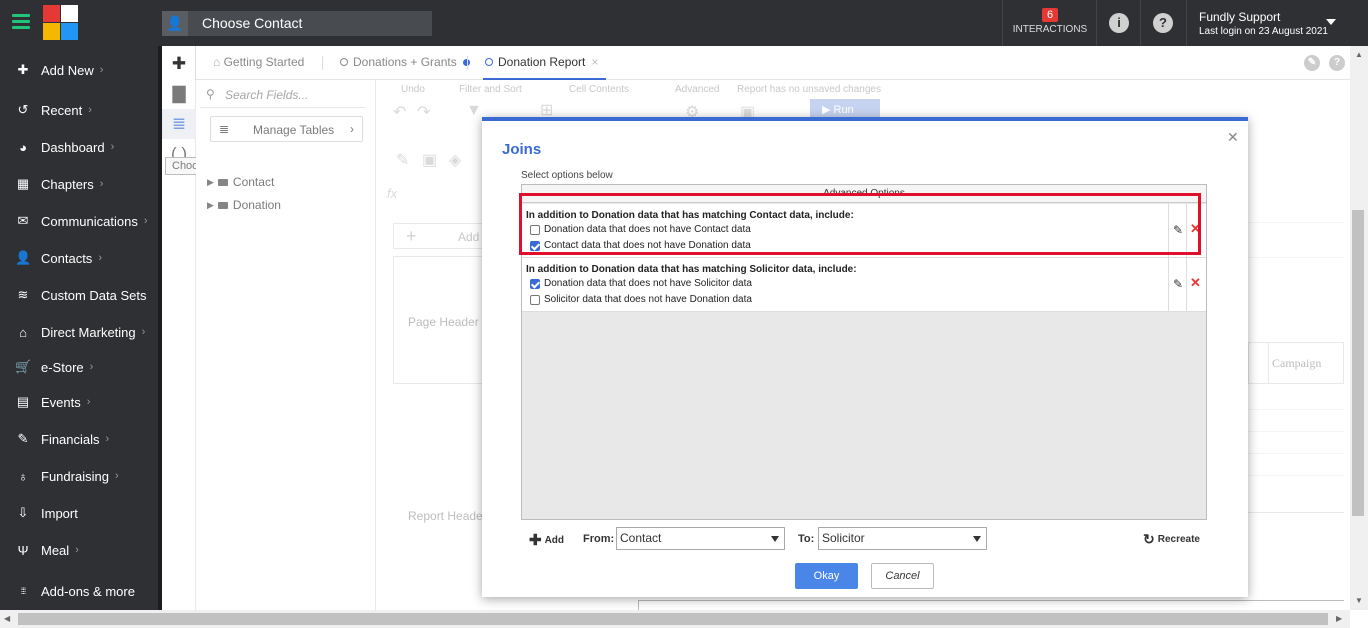 This screenshot has height=628, width=1368. Describe the element at coordinates (61, 23) in the screenshot. I see `app-logo` at that location.